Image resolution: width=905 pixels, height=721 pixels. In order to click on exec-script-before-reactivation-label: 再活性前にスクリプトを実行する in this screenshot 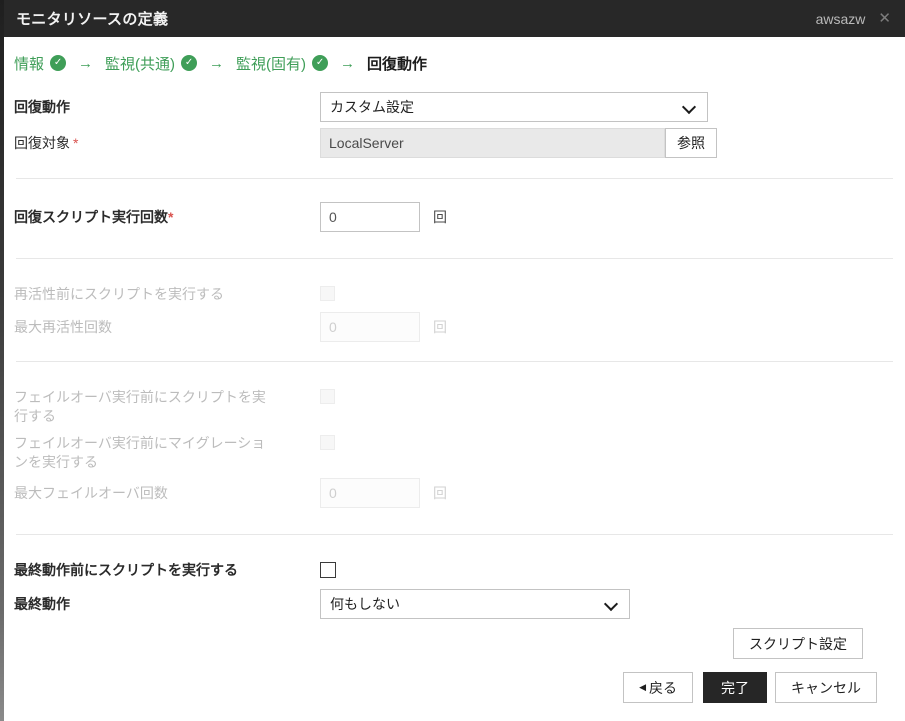, I will do `click(119, 294)`.